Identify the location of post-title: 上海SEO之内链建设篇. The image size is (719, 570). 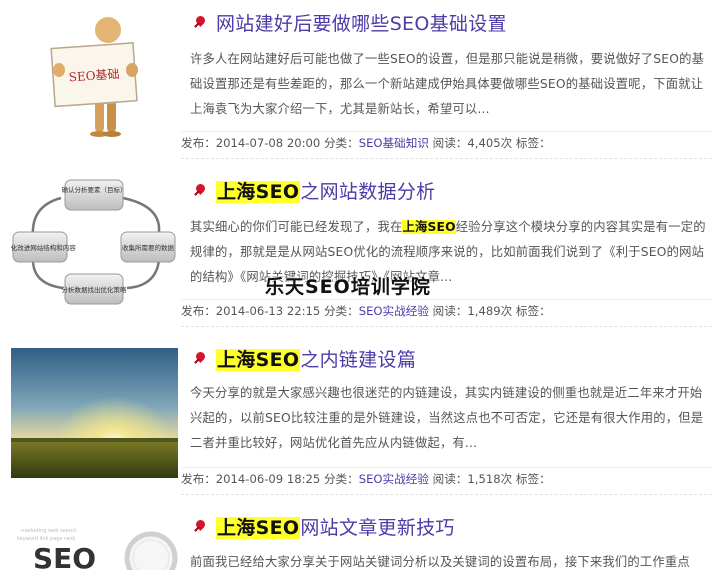
(316, 359).